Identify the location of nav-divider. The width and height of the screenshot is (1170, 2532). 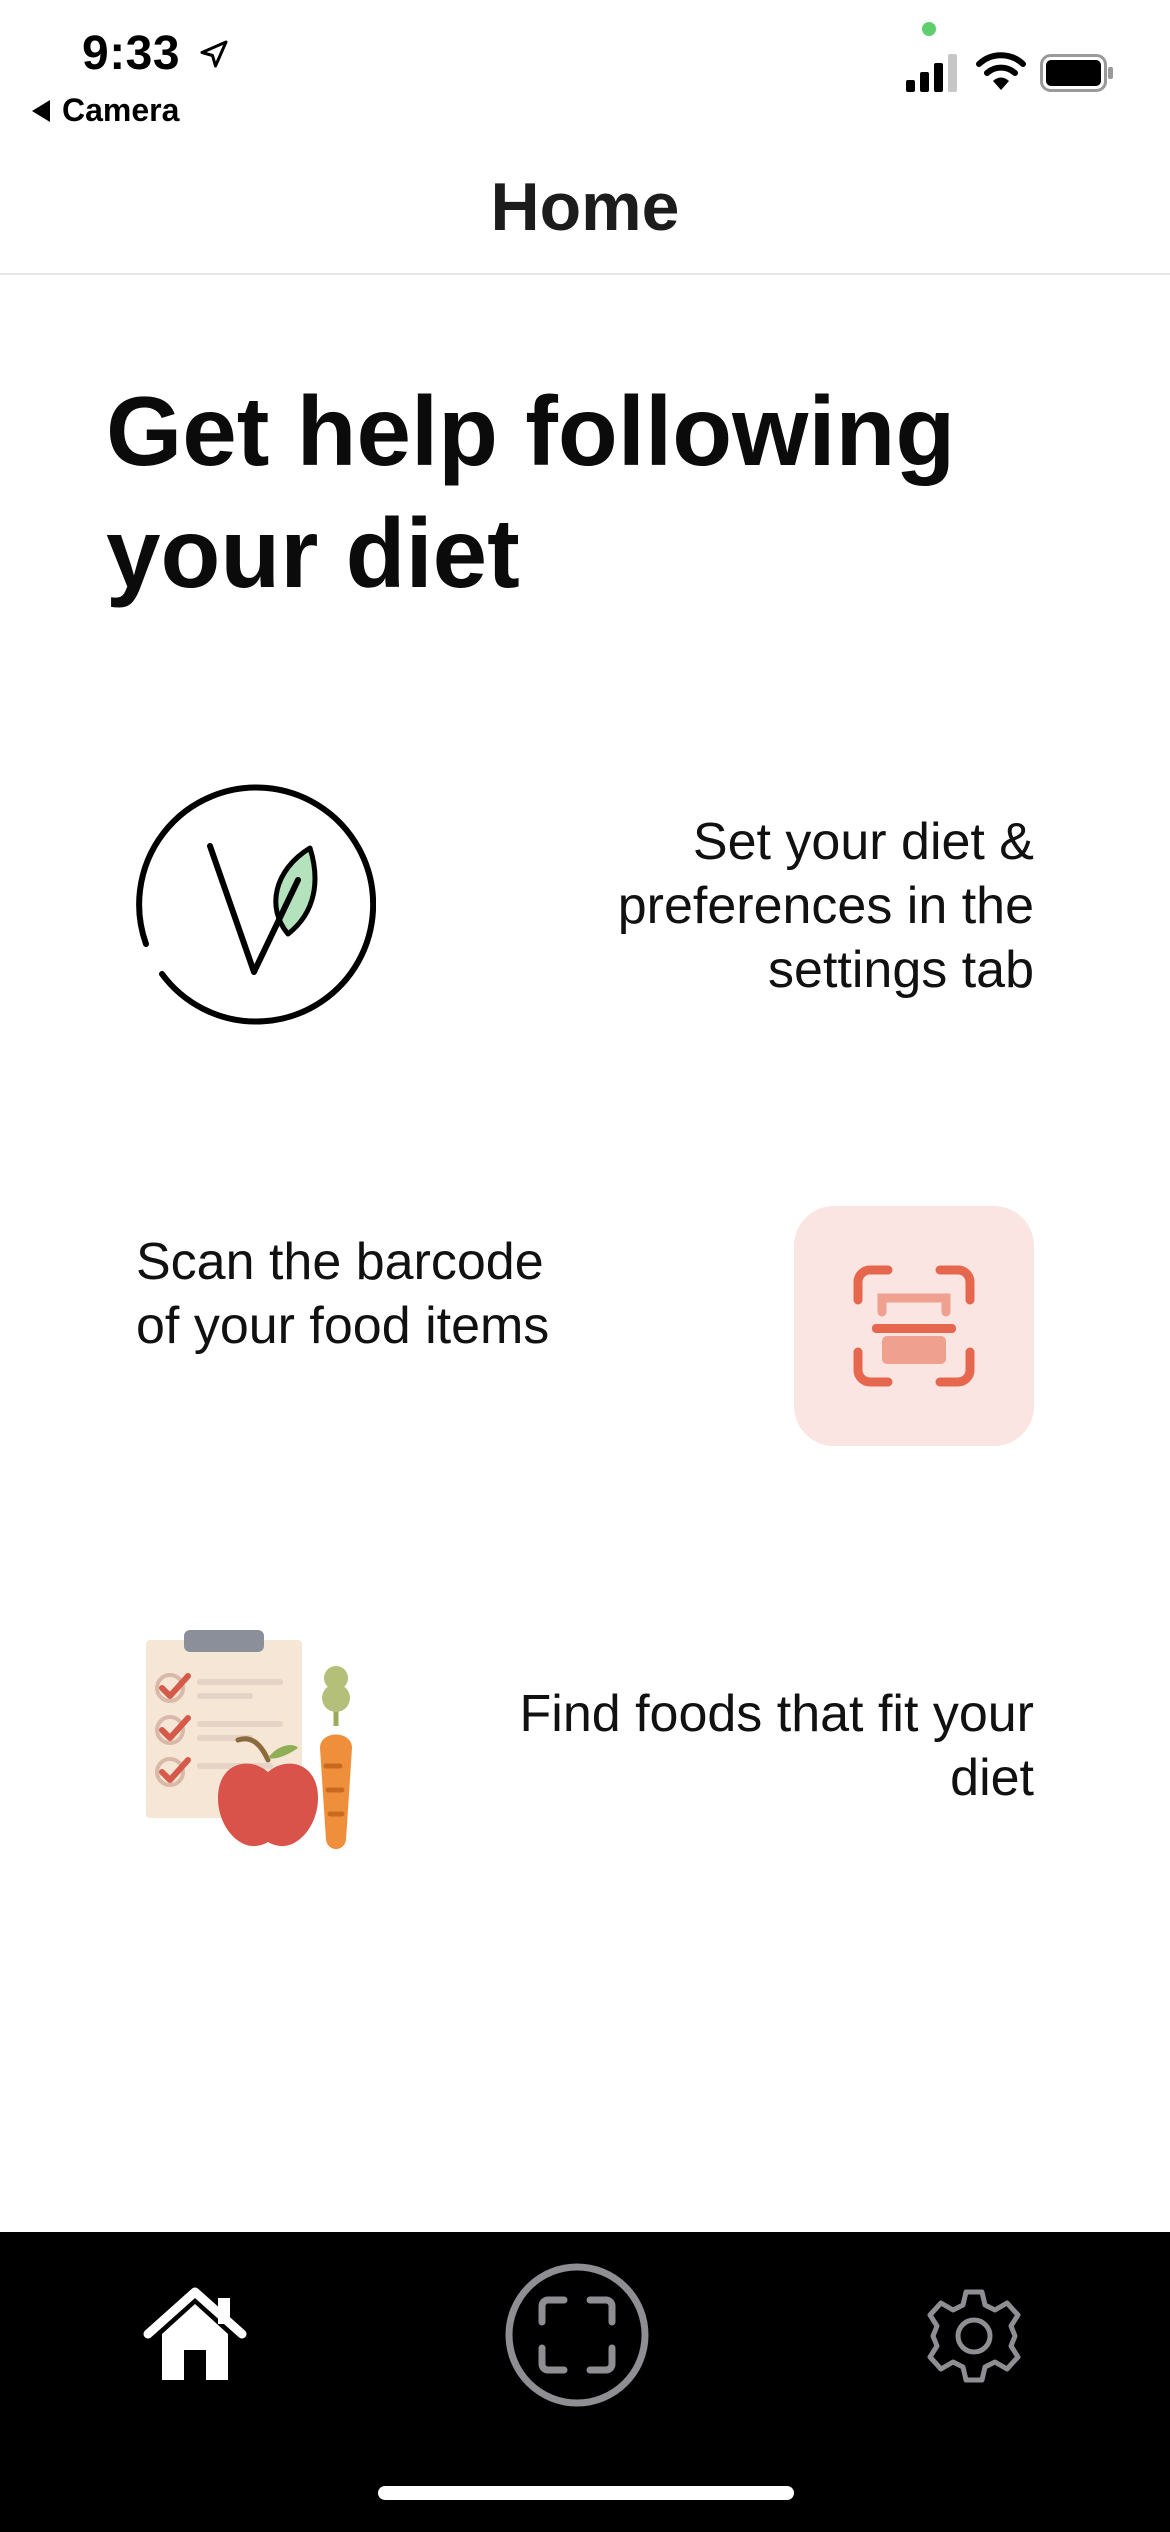
(585, 274).